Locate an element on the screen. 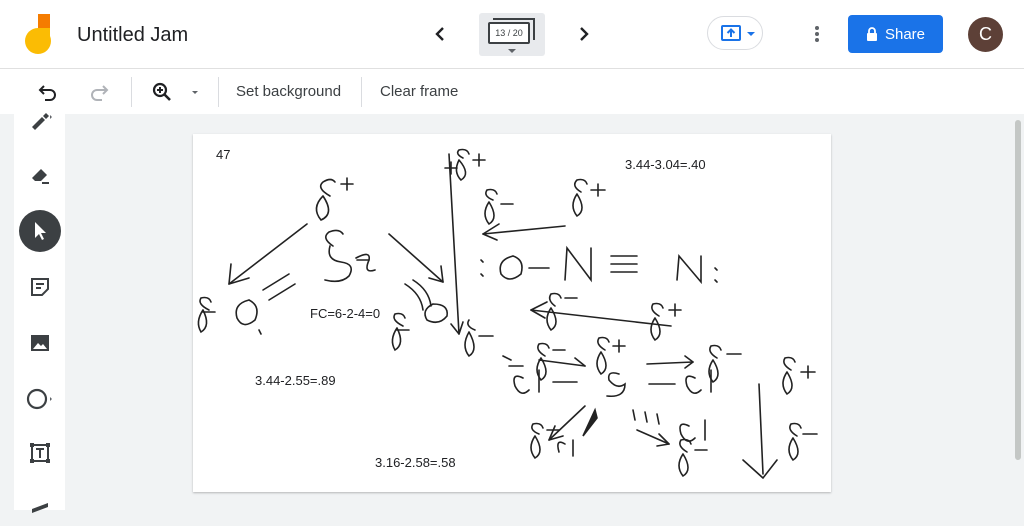 The image size is (1024, 526). redo-button is located at coordinates (99, 92).